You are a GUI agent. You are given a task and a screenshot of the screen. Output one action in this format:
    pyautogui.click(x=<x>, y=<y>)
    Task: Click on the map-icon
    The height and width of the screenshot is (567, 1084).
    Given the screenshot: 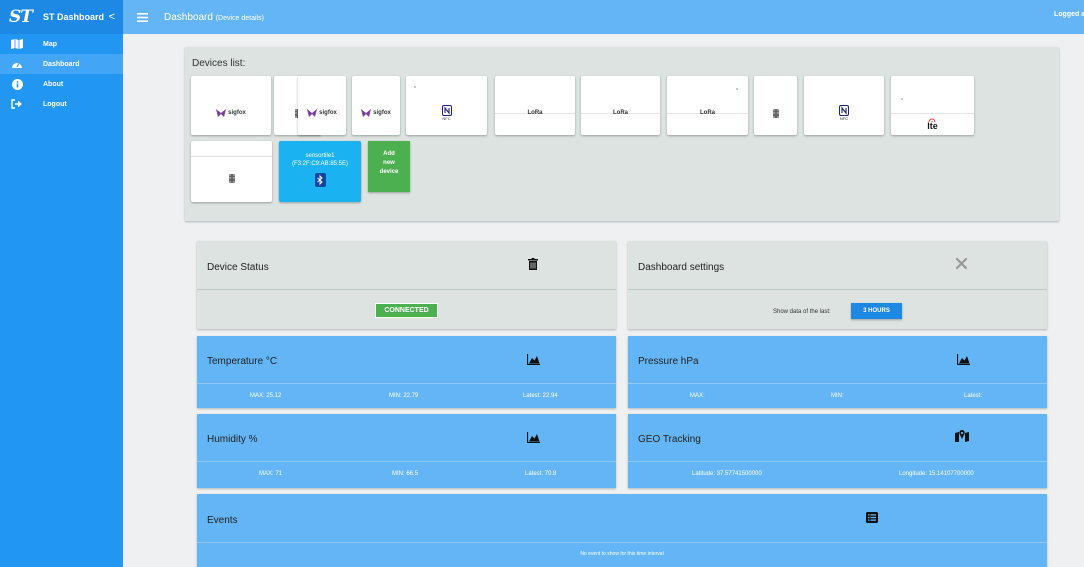 What is the action you would take?
    pyautogui.click(x=17, y=44)
    